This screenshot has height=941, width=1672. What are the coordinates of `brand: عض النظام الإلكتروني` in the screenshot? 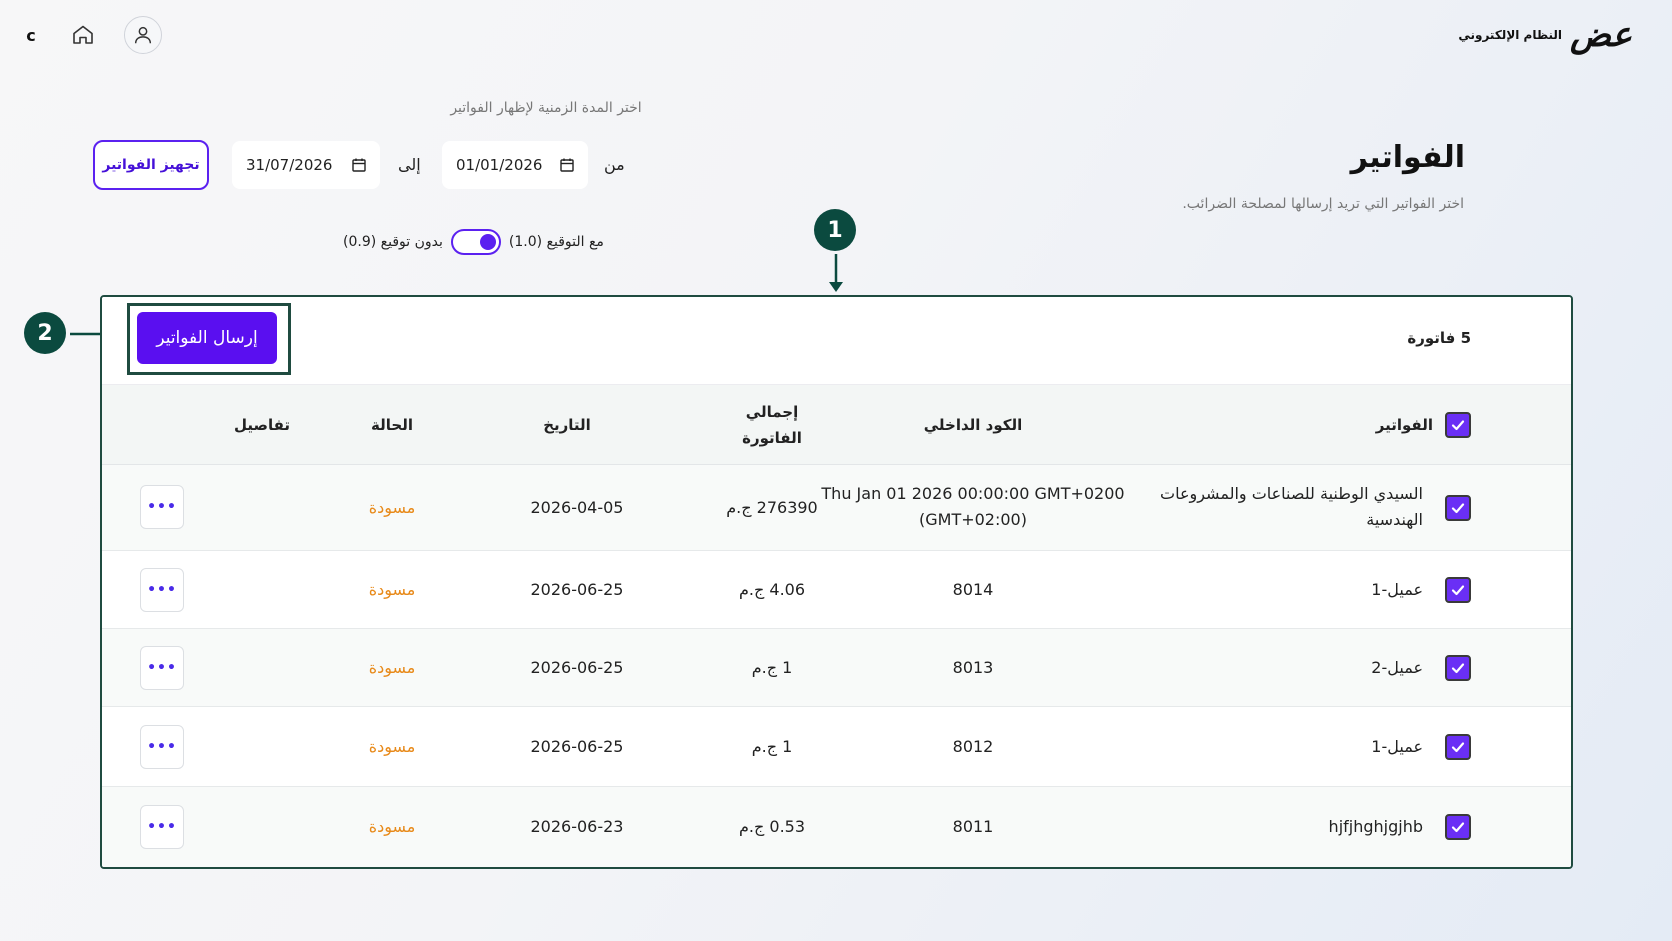 It's located at (1545, 35).